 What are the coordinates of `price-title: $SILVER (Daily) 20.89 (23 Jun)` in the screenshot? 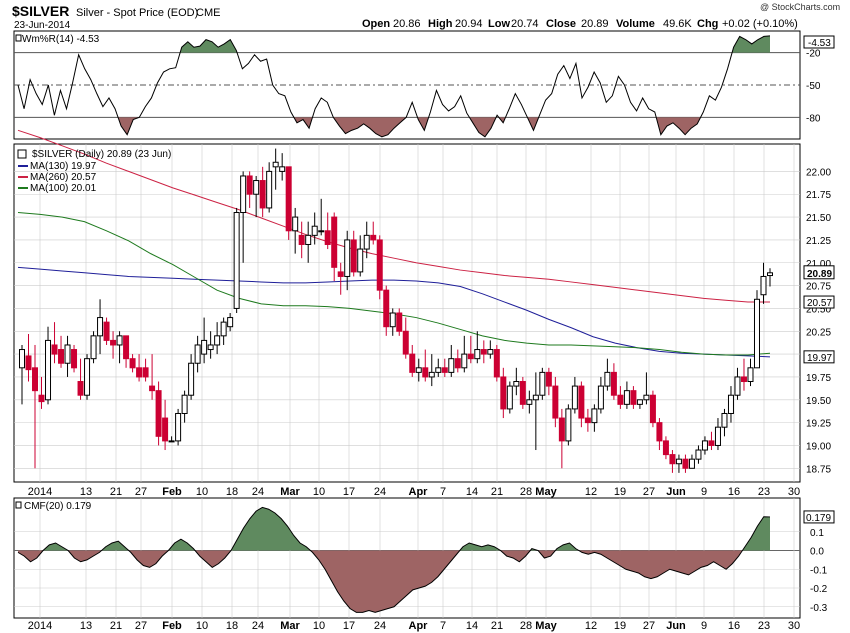 It's located at (101, 154).